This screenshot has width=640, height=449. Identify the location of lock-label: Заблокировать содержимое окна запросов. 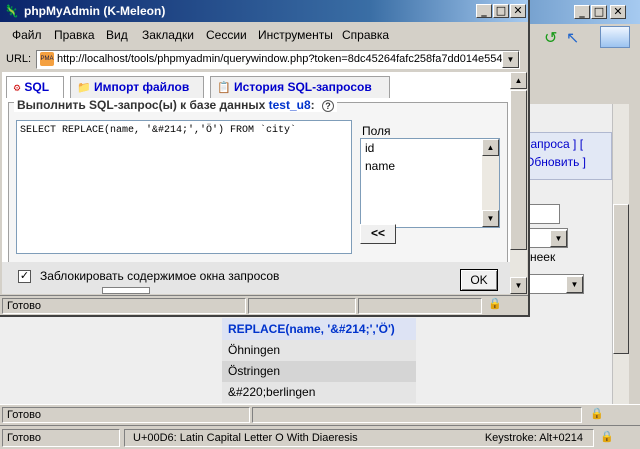
(160, 276).